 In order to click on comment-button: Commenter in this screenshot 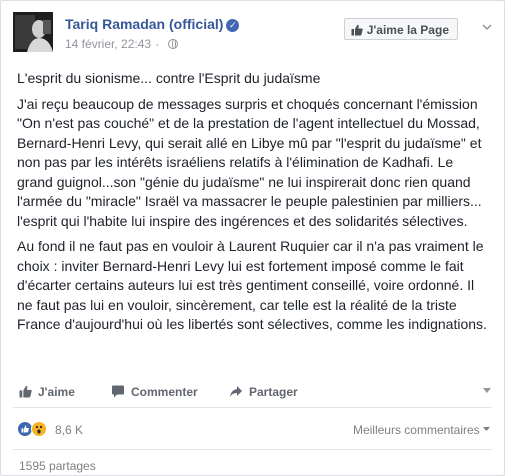, I will do `click(154, 392)`.